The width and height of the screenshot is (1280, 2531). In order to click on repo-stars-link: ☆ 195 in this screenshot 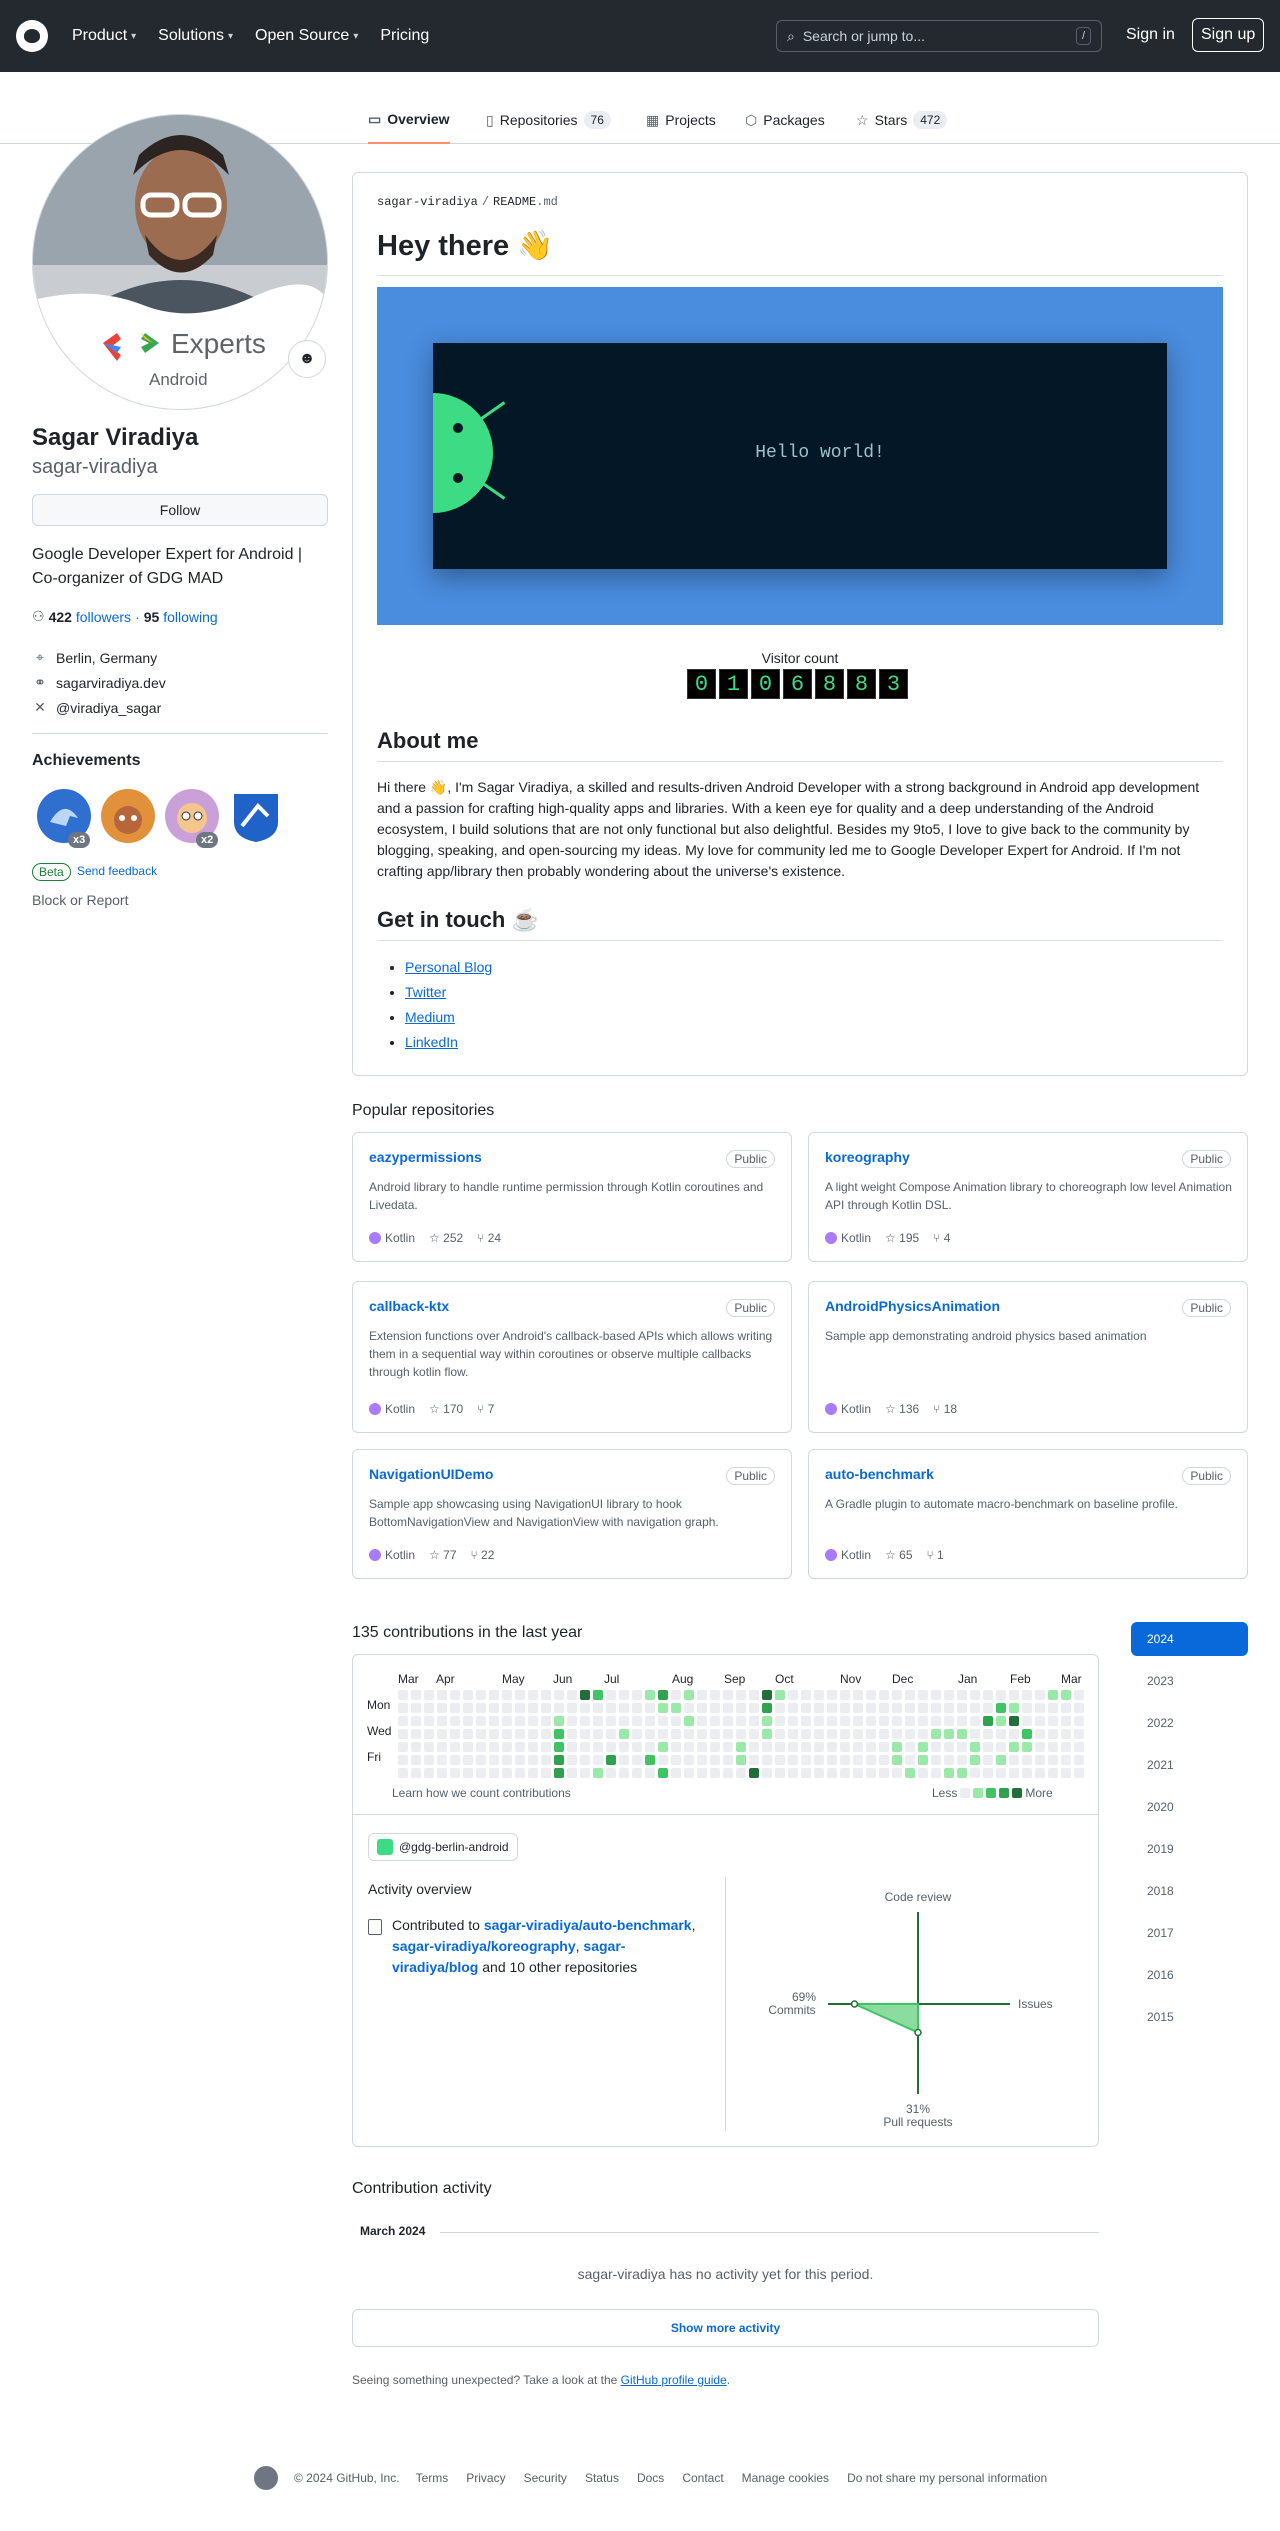, I will do `click(902, 1238)`.